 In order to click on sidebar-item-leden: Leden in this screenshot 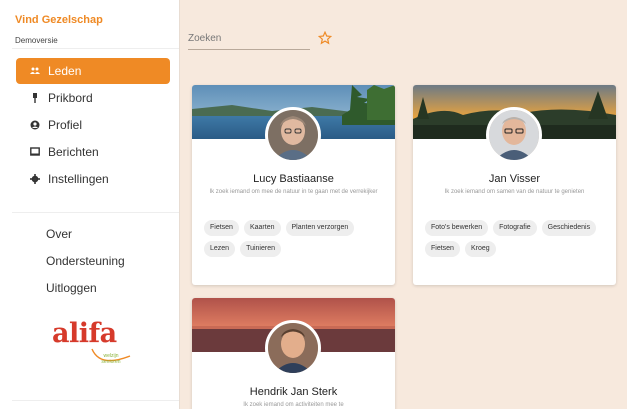, I will do `click(93, 71)`.